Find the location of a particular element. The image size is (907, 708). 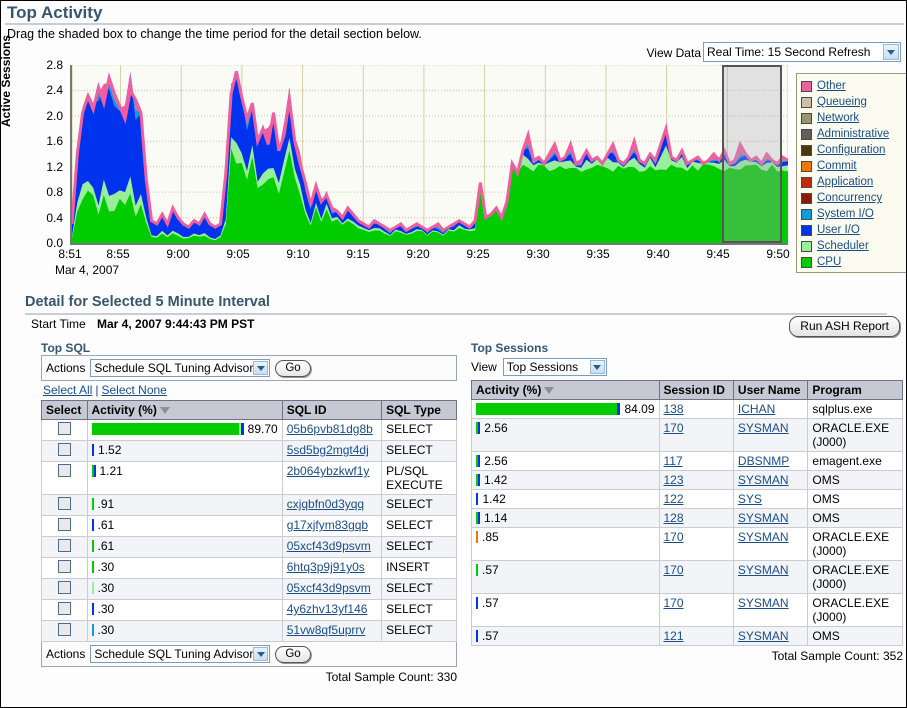

sql-id-link: 6htq3p9j91y0s is located at coordinates (326, 567).